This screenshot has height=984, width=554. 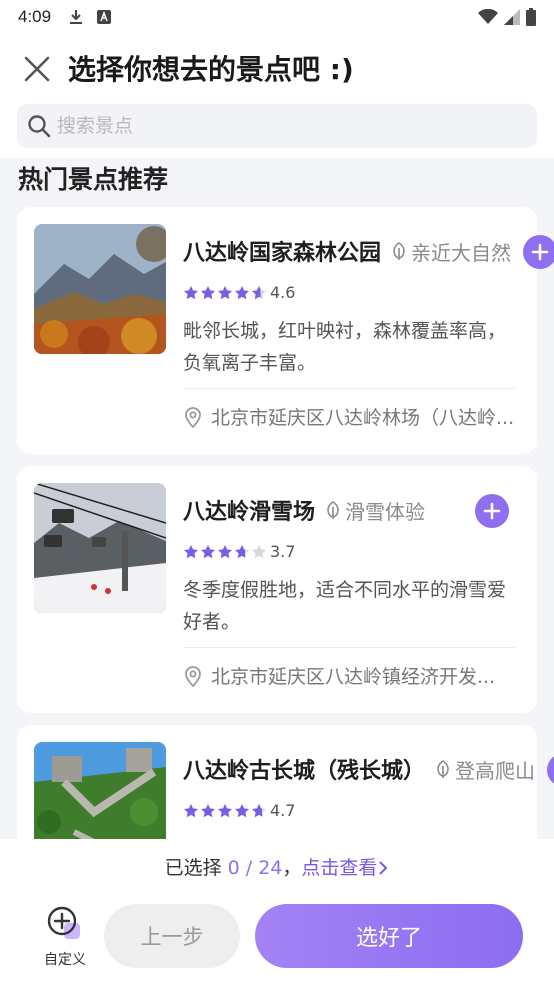 What do you see at coordinates (339, 868) in the screenshot?
I see `view-selected-link: 点击查看` at bounding box center [339, 868].